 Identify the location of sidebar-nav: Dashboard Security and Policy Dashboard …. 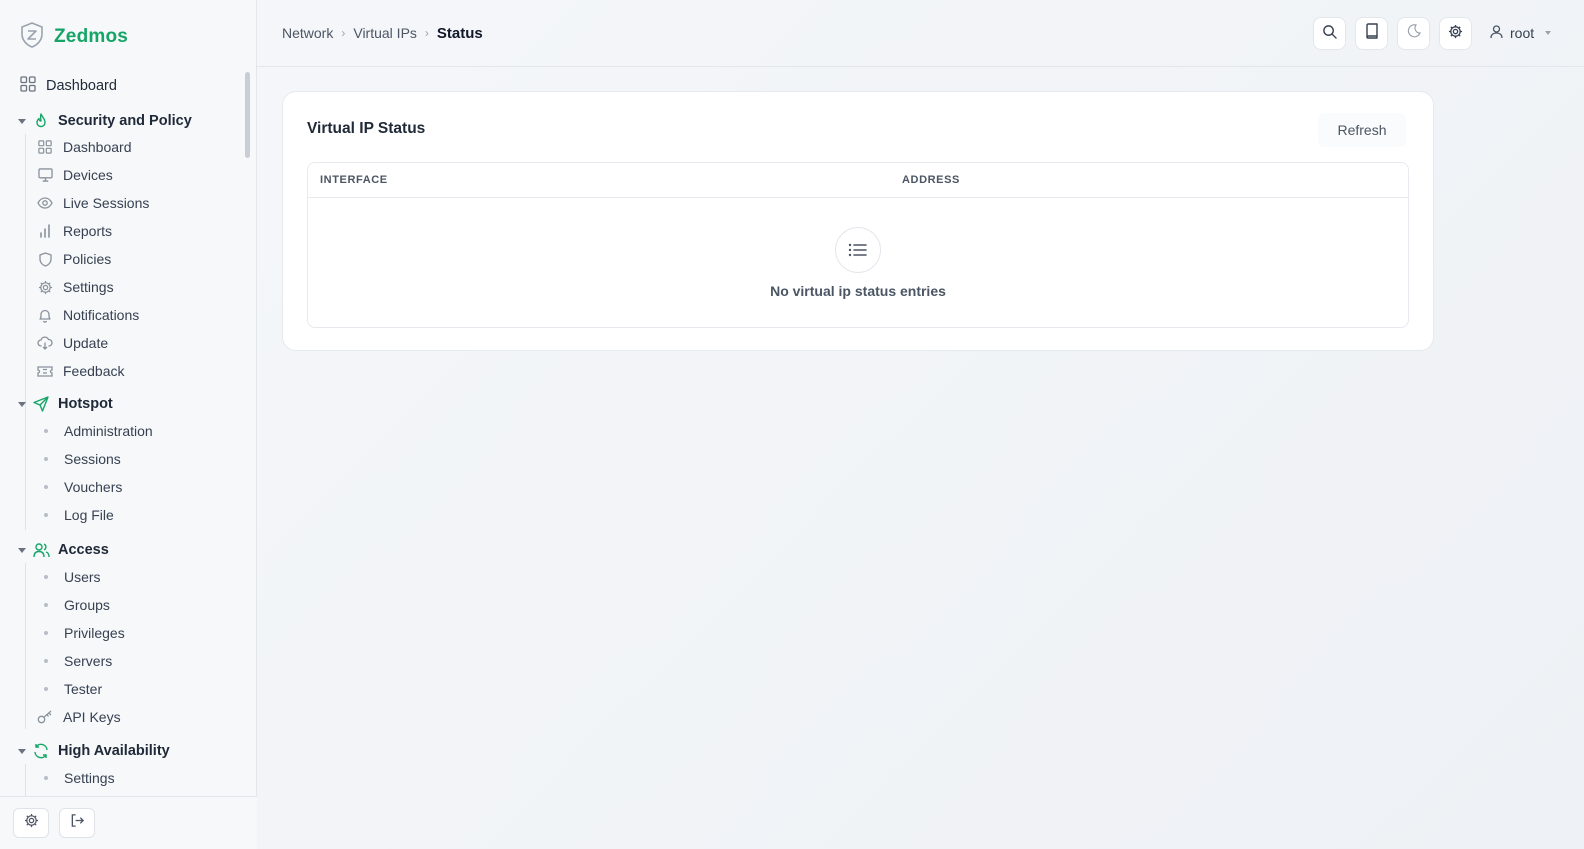
(128, 432).